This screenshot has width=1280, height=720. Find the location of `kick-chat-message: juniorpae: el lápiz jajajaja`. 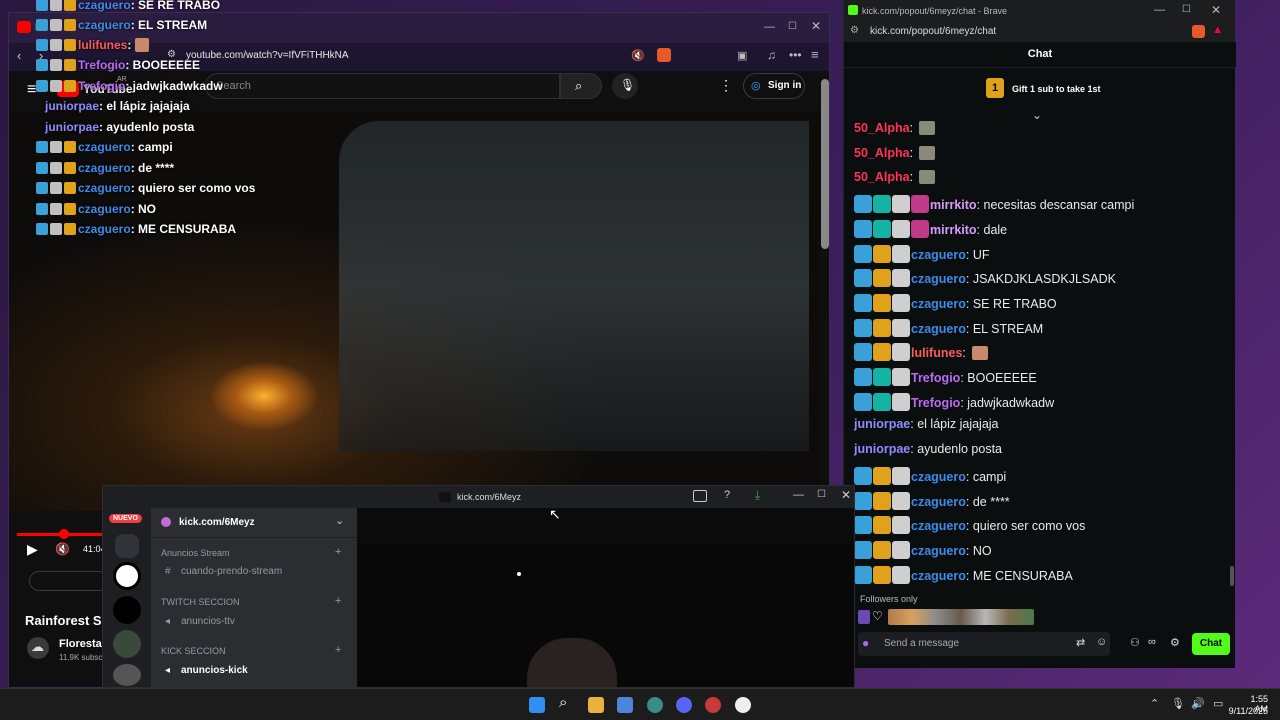

kick-chat-message: juniorpae: el lápiz jajajaja is located at coordinates (926, 424).